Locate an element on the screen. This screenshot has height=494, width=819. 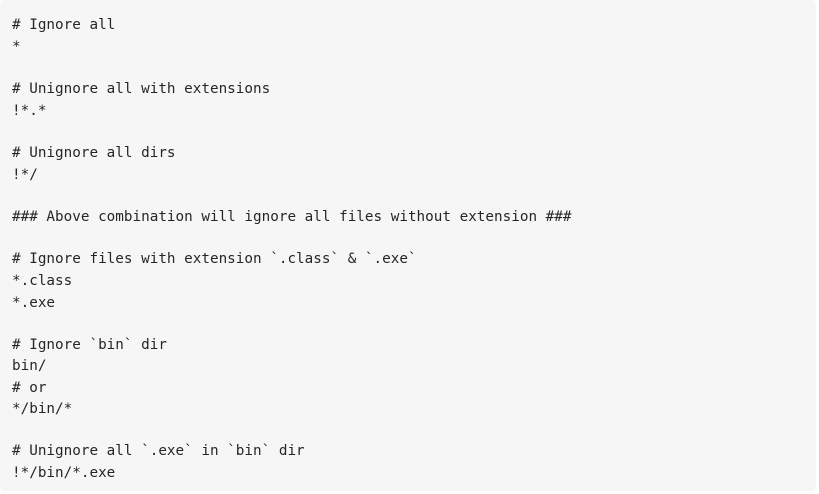
code-line-comment-unignore-extensions: # Unignore all with extensions is located at coordinates (141, 89).